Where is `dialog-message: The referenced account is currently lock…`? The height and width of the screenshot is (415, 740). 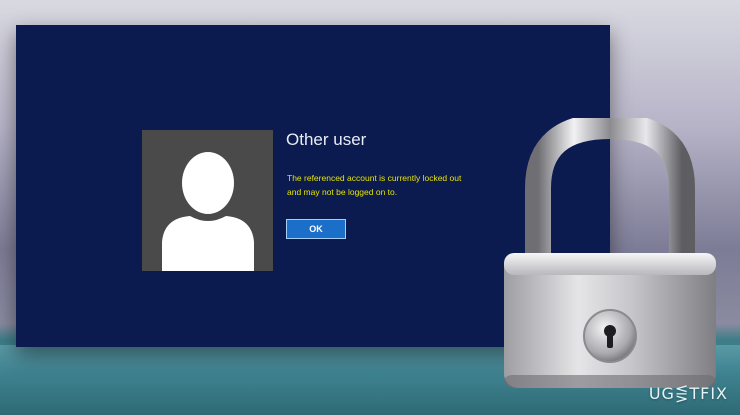 dialog-message: The referenced account is currently lock… is located at coordinates (402, 185).